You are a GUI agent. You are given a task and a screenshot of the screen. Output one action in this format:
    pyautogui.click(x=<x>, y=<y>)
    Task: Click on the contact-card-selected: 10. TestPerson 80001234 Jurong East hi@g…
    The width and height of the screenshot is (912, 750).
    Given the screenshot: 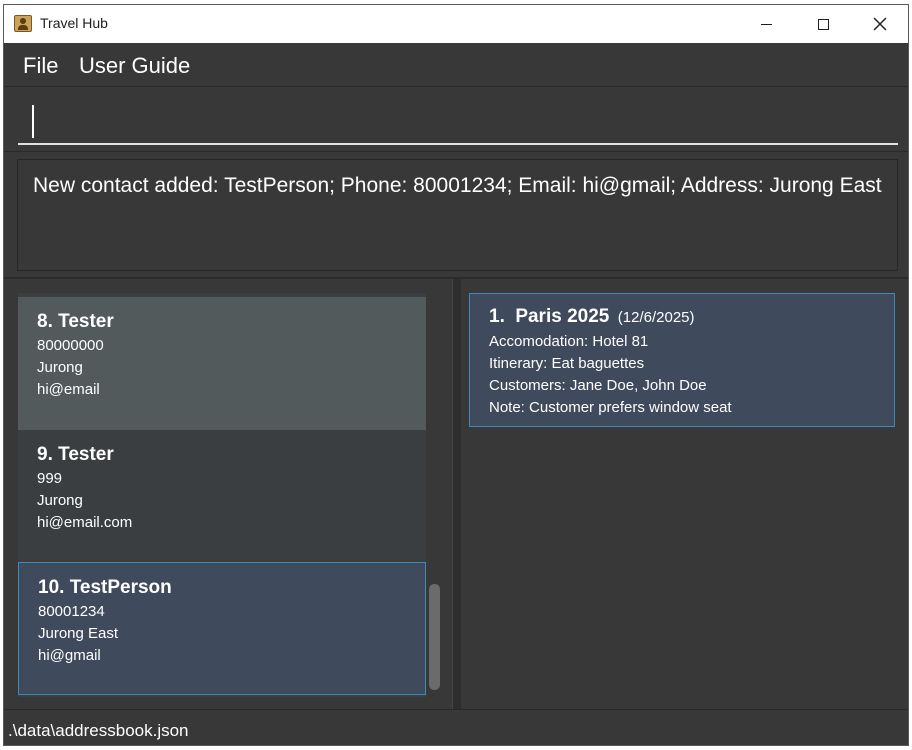 What is the action you would take?
    pyautogui.click(x=222, y=628)
    